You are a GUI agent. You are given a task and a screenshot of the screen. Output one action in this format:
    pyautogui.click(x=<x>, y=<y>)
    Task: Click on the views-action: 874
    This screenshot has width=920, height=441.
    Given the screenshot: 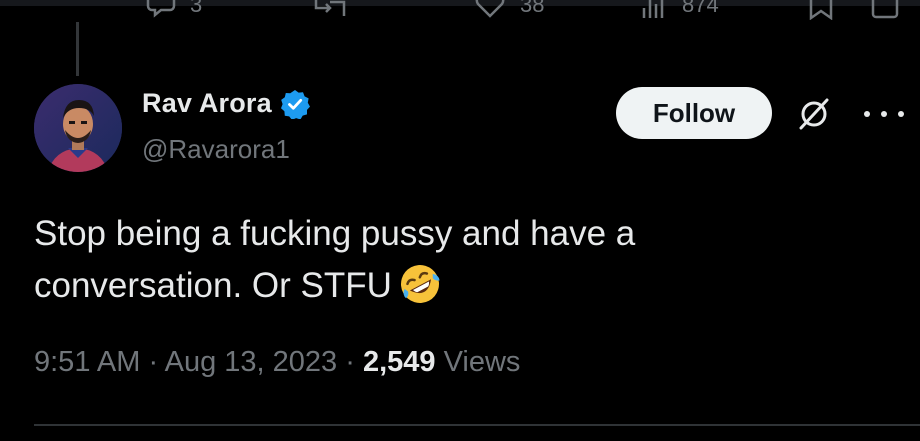 What is the action you would take?
    pyautogui.click(x=678, y=10)
    